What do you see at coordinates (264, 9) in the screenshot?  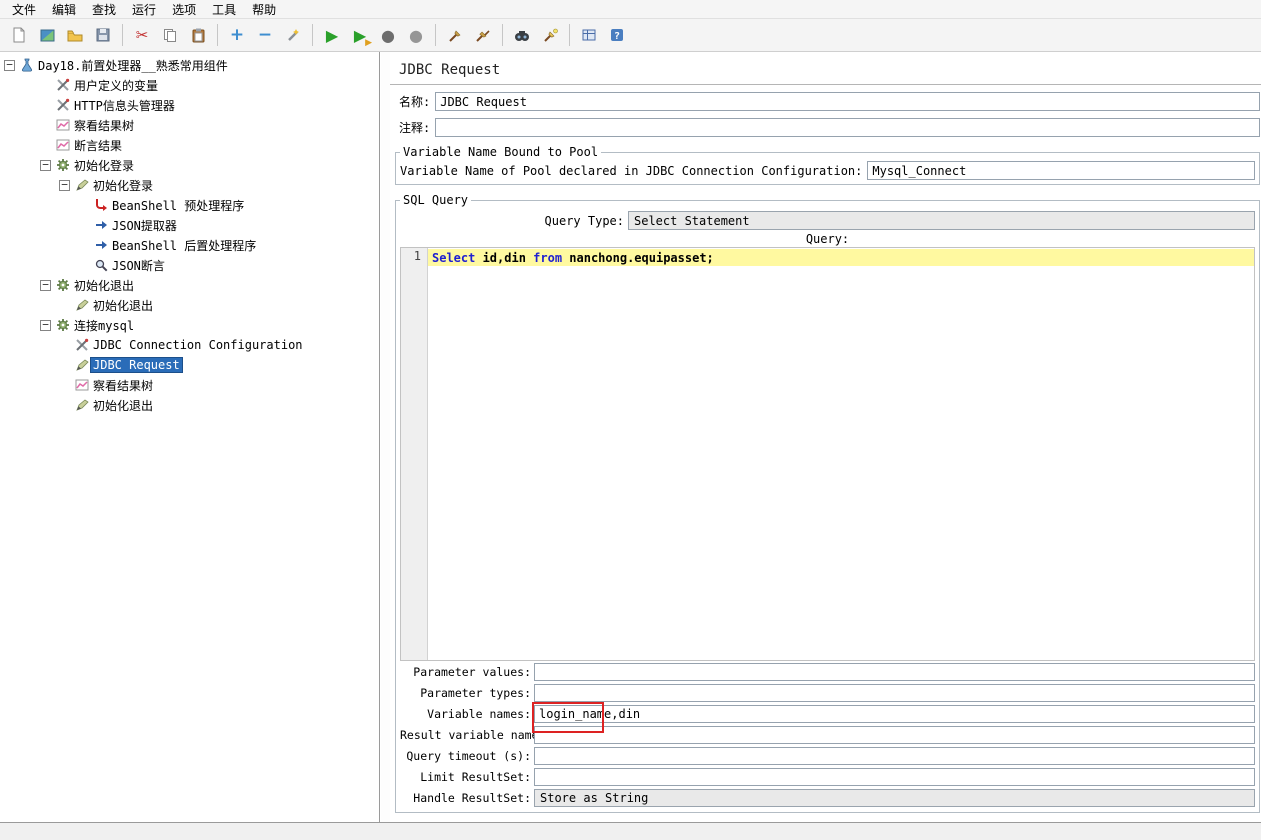 I see `menu-help: 帮助` at bounding box center [264, 9].